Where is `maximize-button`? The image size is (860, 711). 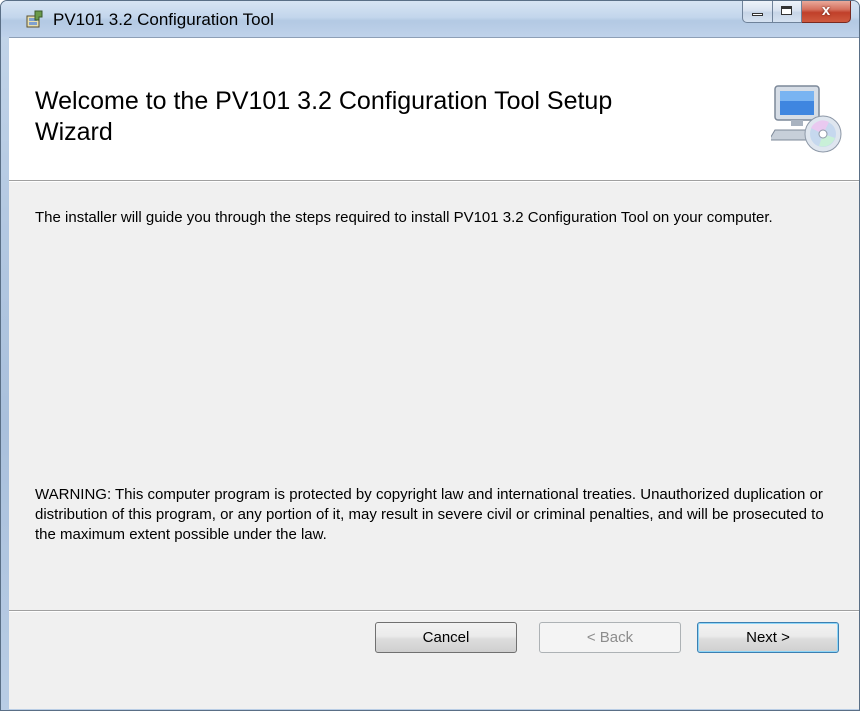
maximize-button is located at coordinates (787, 12).